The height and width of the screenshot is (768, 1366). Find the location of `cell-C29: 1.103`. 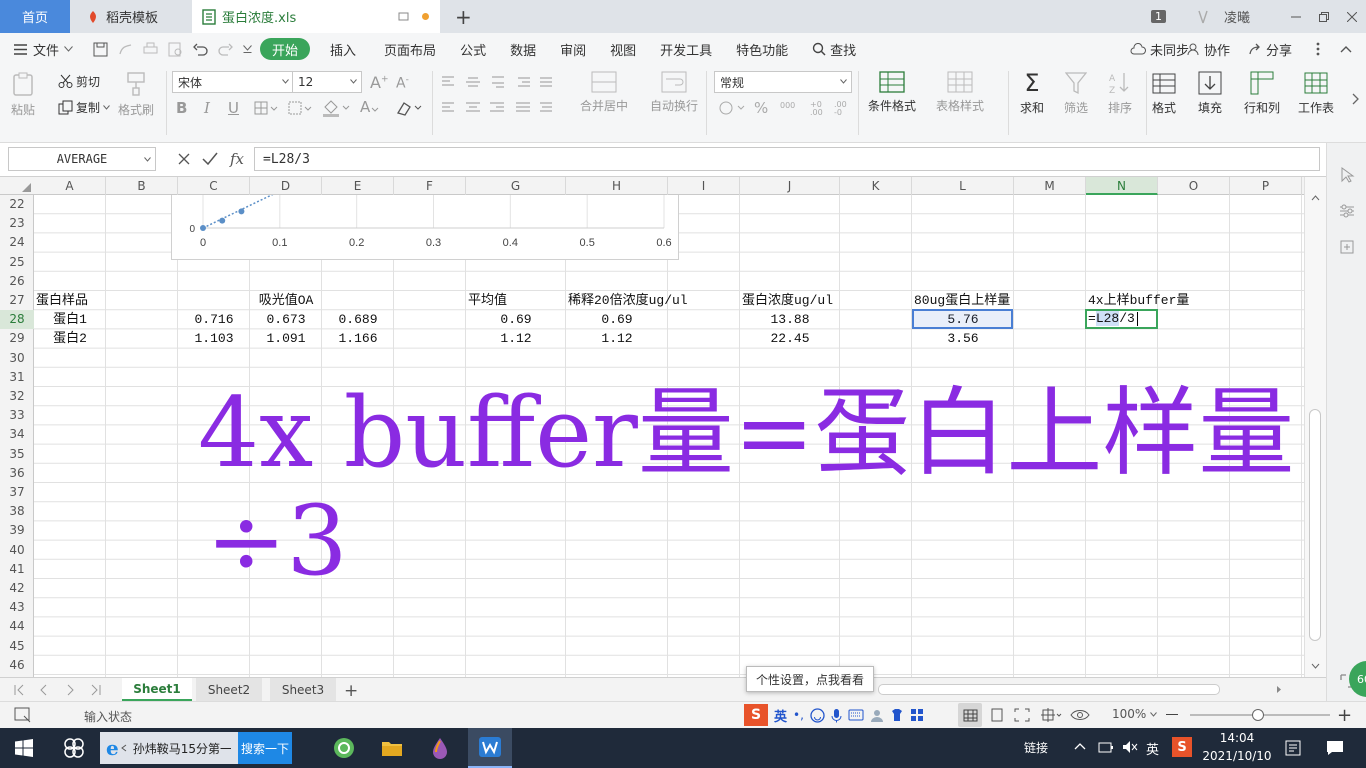

cell-C29: 1.103 is located at coordinates (214, 338).